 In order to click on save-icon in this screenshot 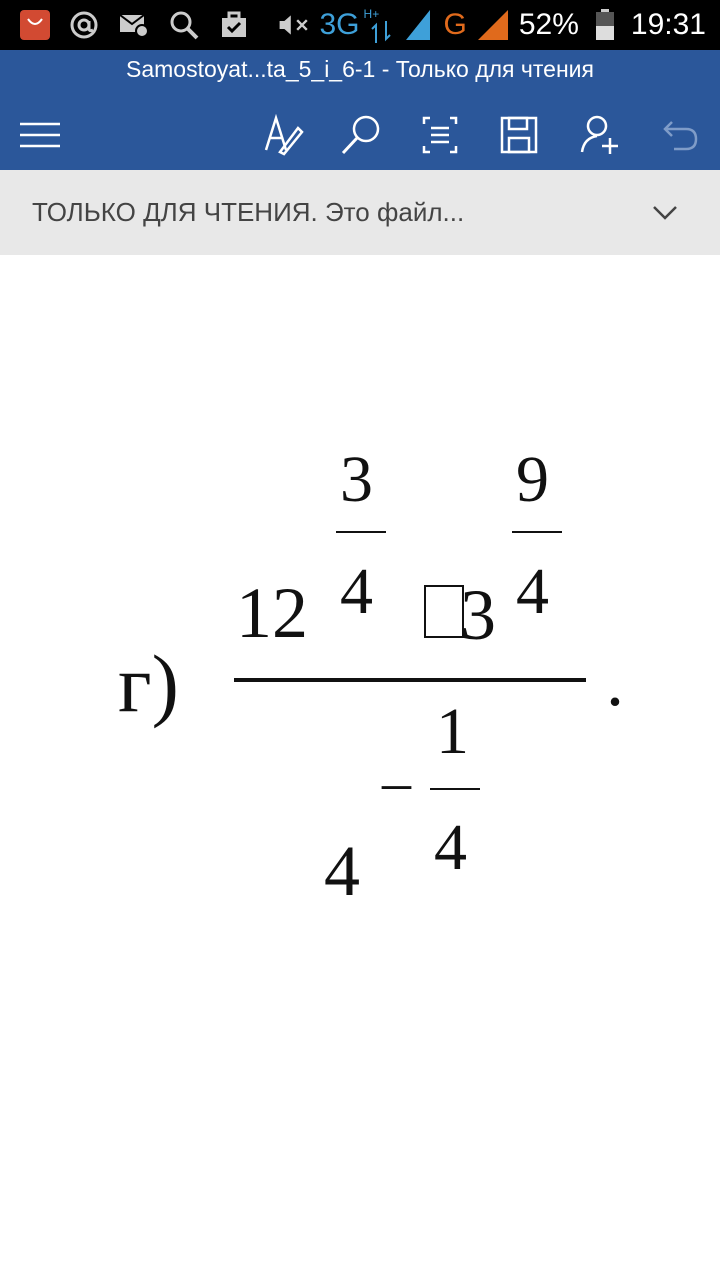, I will do `click(519, 135)`.